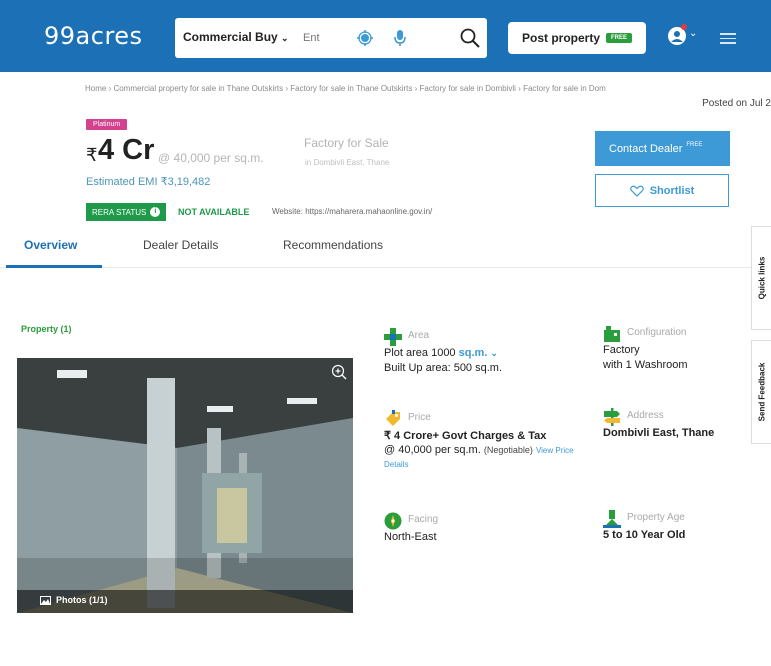  Describe the element at coordinates (347, 162) in the screenshot. I see `property-location: in Dombivli East, Thane` at that location.